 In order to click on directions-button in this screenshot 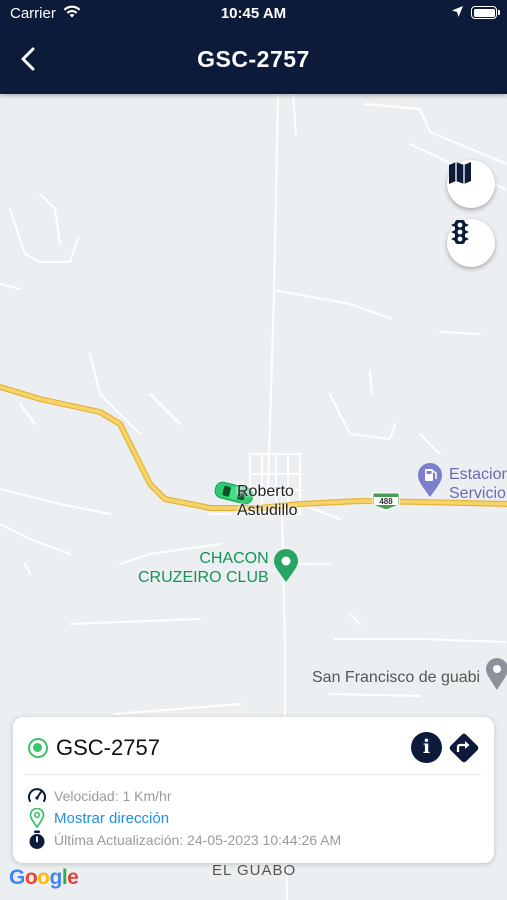, I will do `click(464, 748)`.